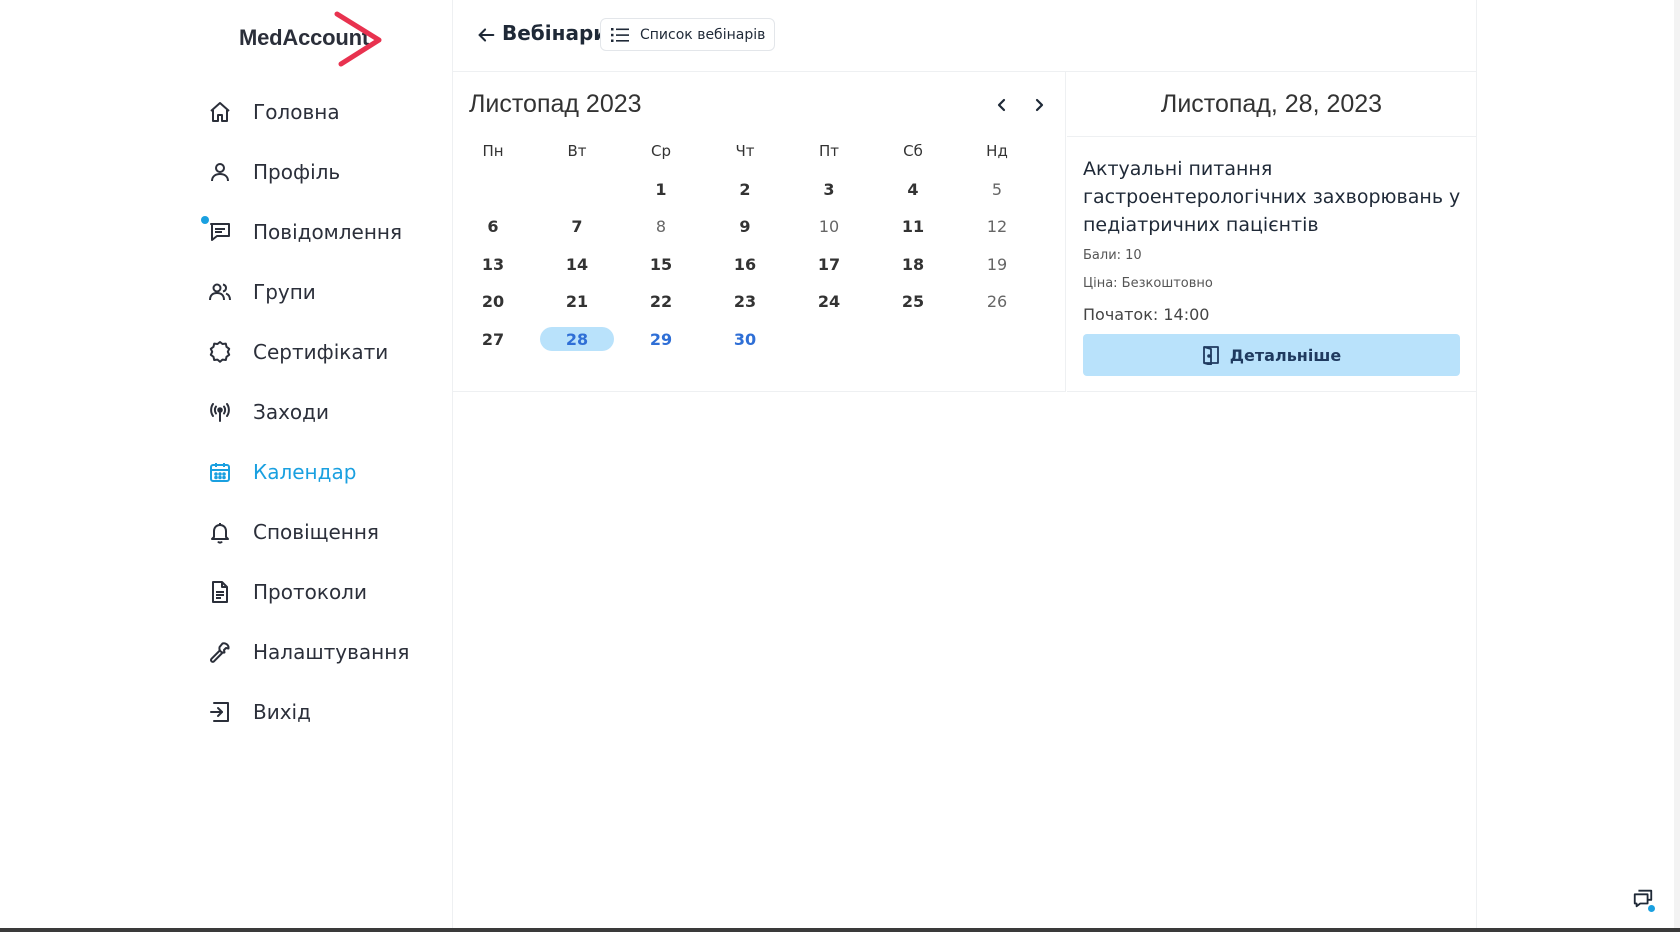 This screenshot has width=1680, height=932. I want to click on weekday-label: Сб, so click(913, 151).